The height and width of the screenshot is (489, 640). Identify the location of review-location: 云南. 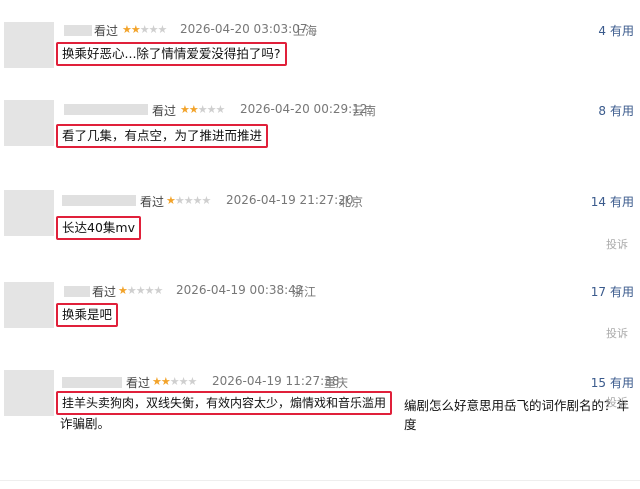
(364, 111).